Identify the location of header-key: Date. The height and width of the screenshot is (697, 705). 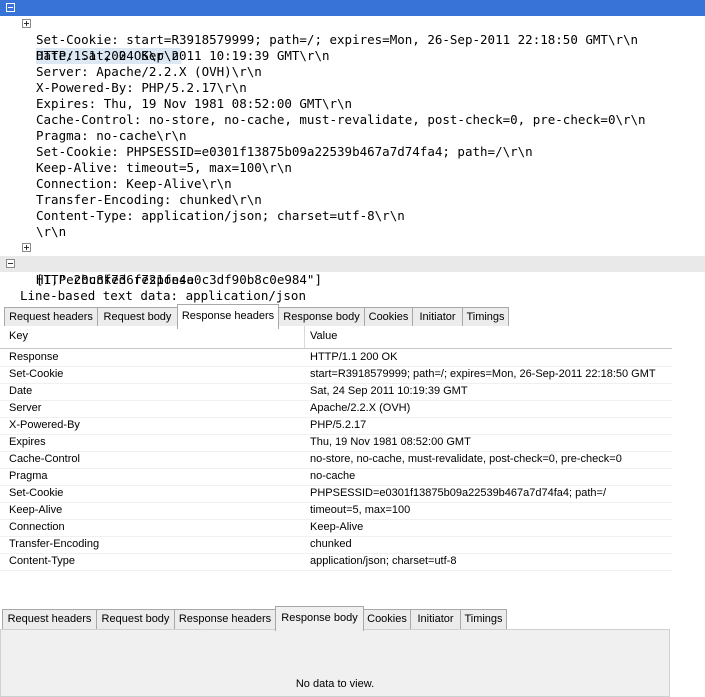
(21, 391).